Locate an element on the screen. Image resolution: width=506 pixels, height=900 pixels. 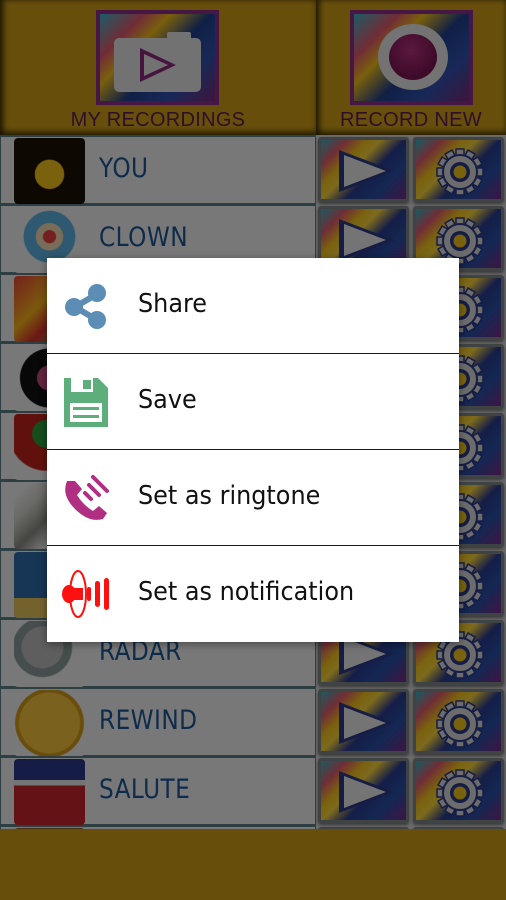
share-label: Share is located at coordinates (173, 304).